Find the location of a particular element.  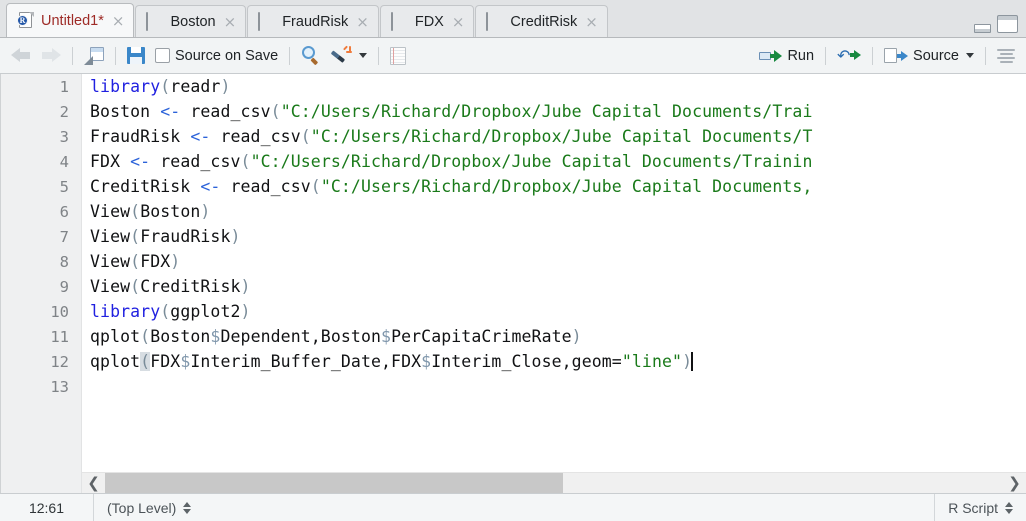

show-in-new-window-icon is located at coordinates (94, 55).